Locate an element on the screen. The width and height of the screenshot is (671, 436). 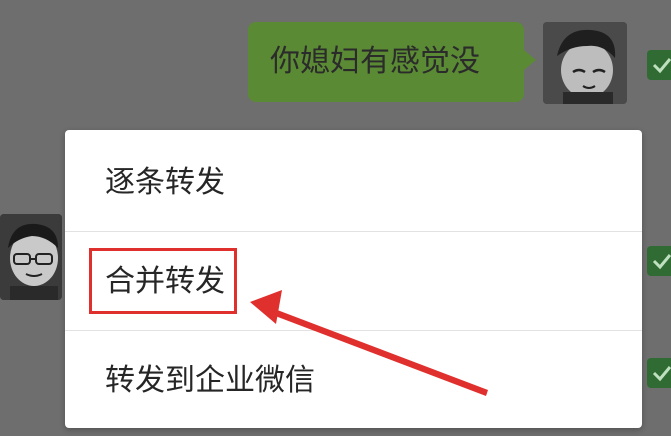
red-arrow-icon is located at coordinates (369, 343).